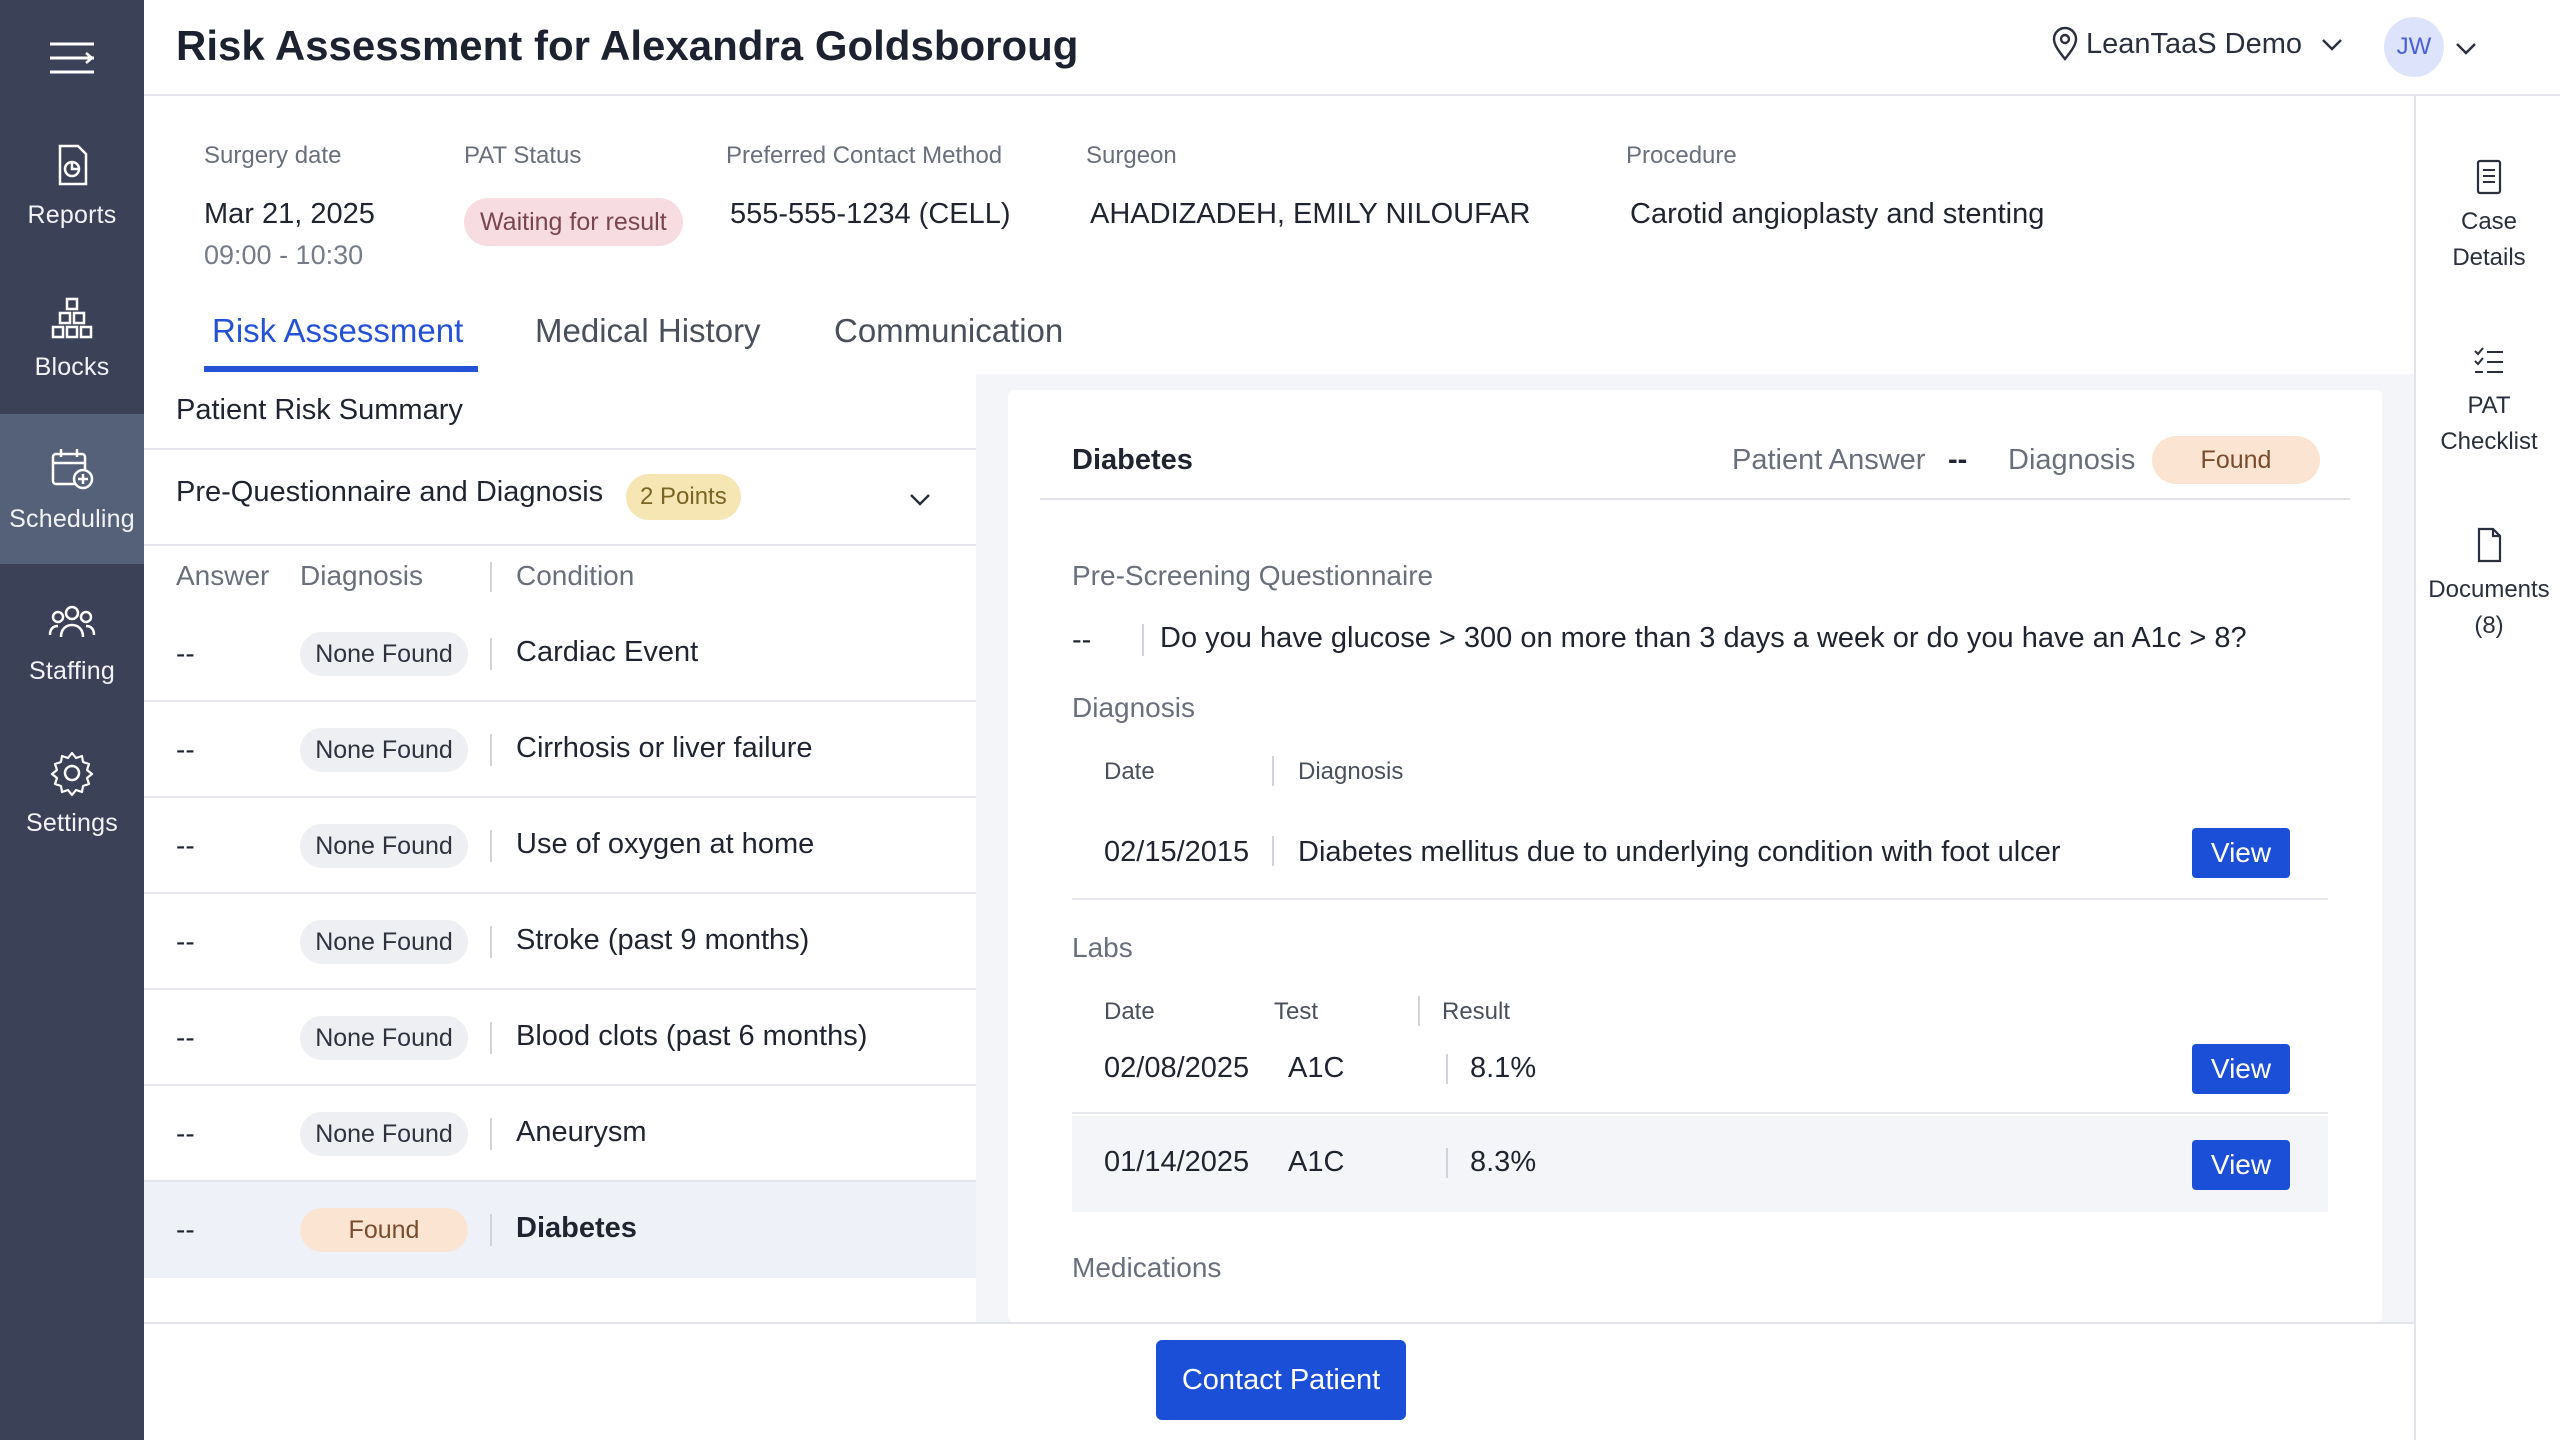 Image resolution: width=2560 pixels, height=1440 pixels. What do you see at coordinates (72, 641) in the screenshot?
I see `nav-item-staffing: Staffing` at bounding box center [72, 641].